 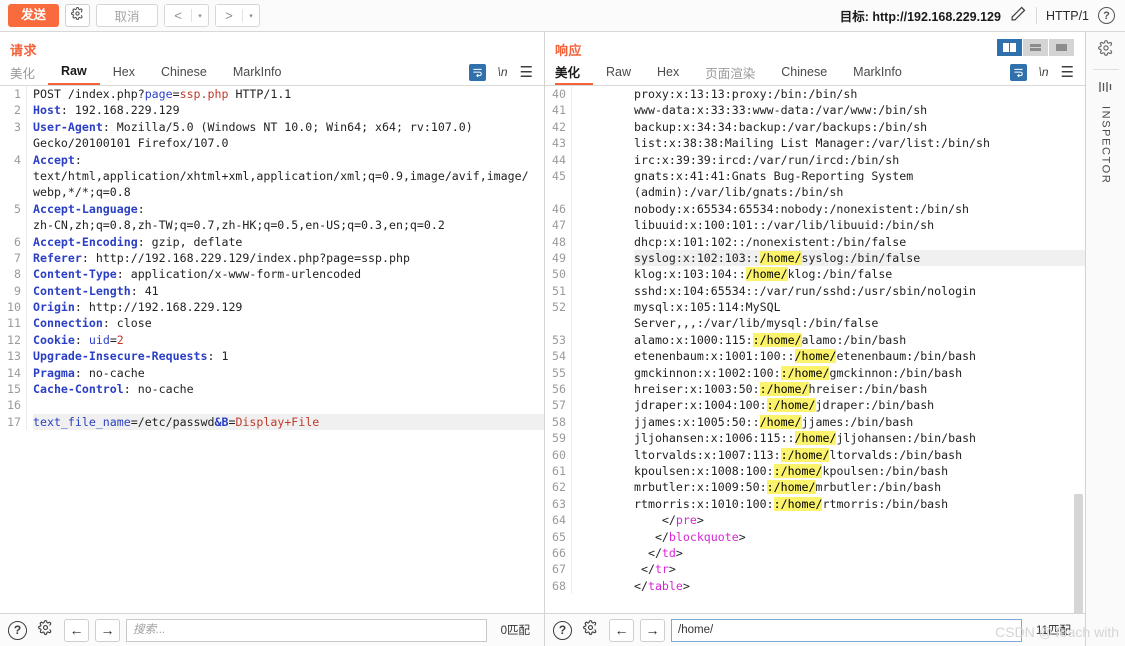 What do you see at coordinates (306, 630) in the screenshot?
I see `request-search-input` at bounding box center [306, 630].